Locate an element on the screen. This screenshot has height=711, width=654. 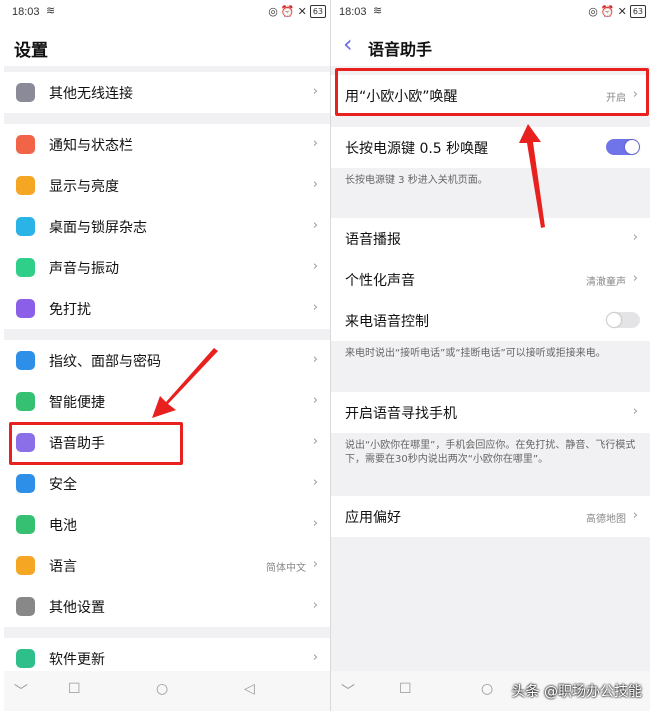
settings-item-shield: 安全 › is located at coordinates (167, 483).